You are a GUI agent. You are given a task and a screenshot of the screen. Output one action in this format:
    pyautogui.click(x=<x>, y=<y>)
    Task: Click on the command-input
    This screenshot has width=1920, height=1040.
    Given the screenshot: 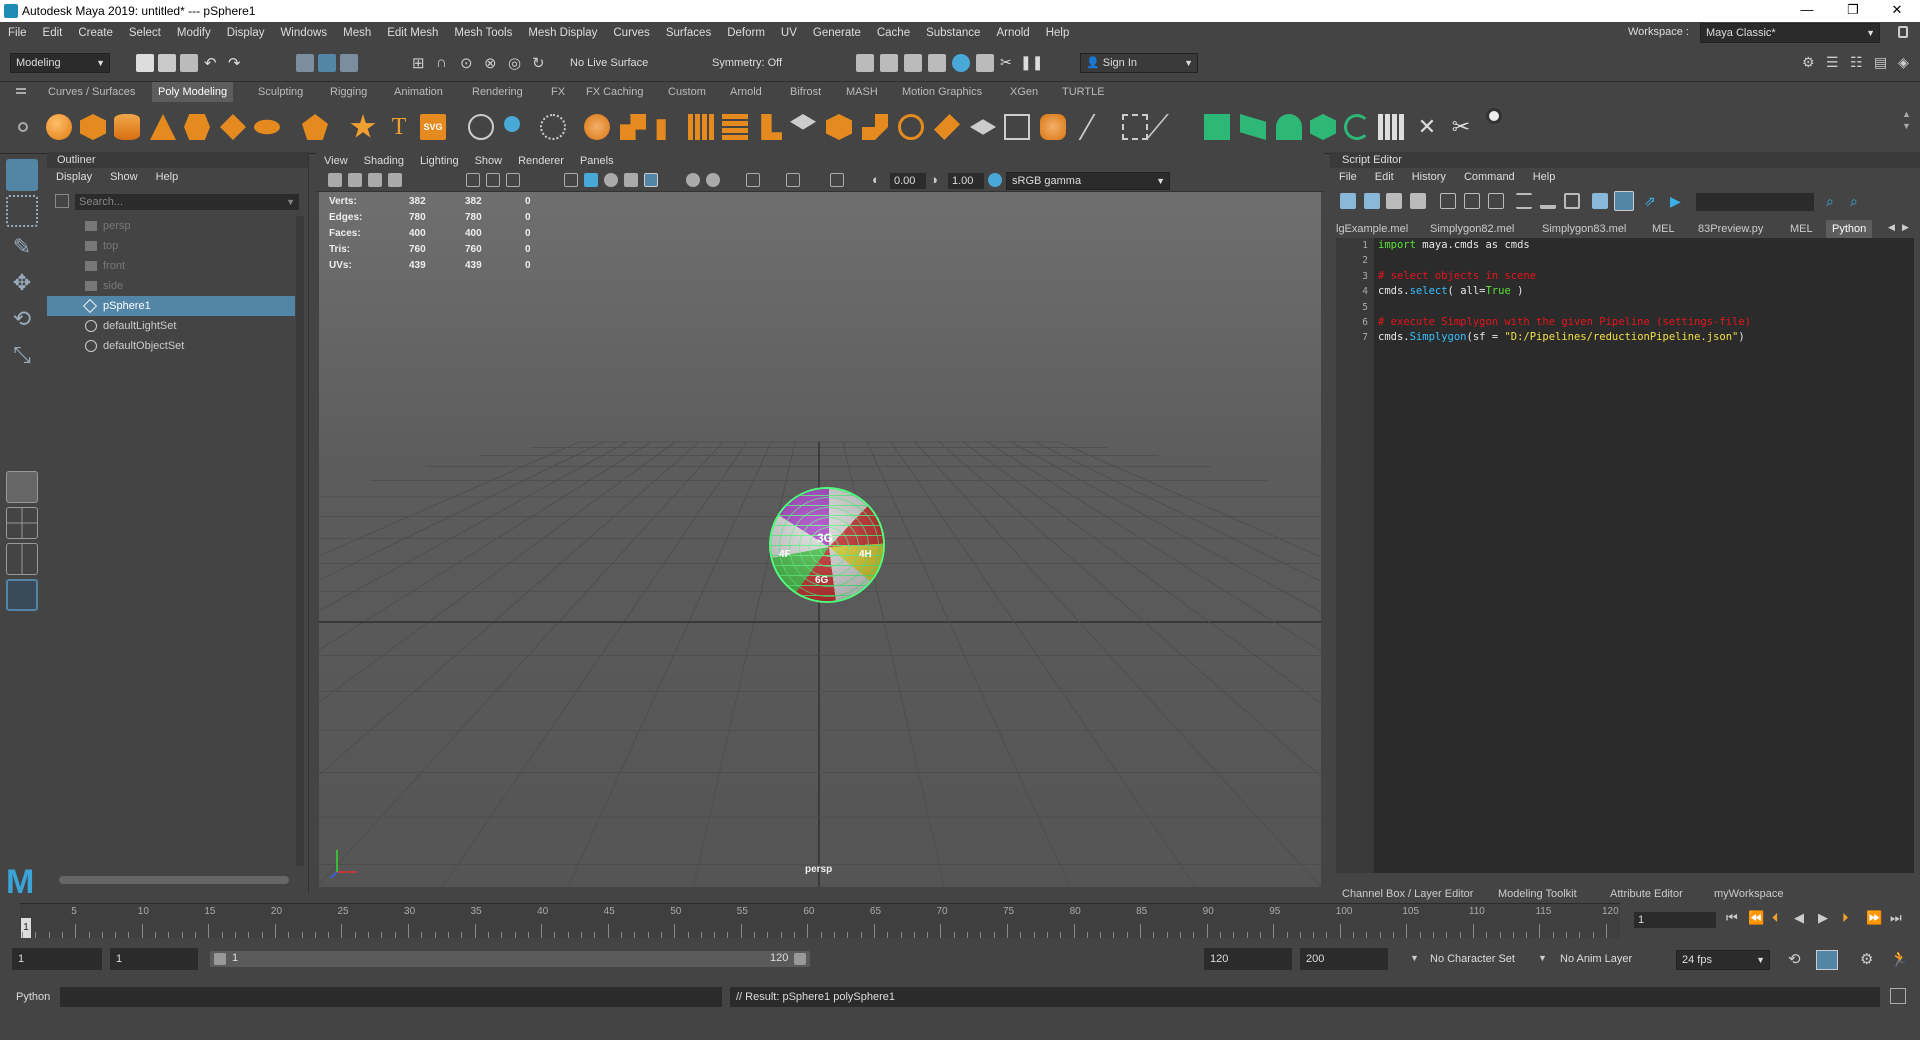 What is the action you would take?
    pyautogui.click(x=391, y=997)
    